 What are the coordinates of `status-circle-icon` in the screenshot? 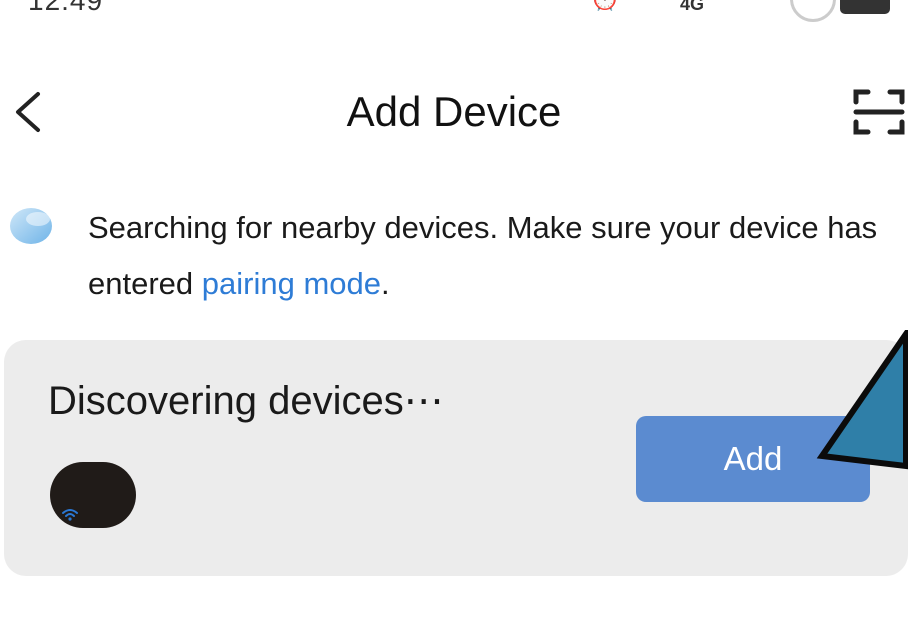 It's located at (813, 11).